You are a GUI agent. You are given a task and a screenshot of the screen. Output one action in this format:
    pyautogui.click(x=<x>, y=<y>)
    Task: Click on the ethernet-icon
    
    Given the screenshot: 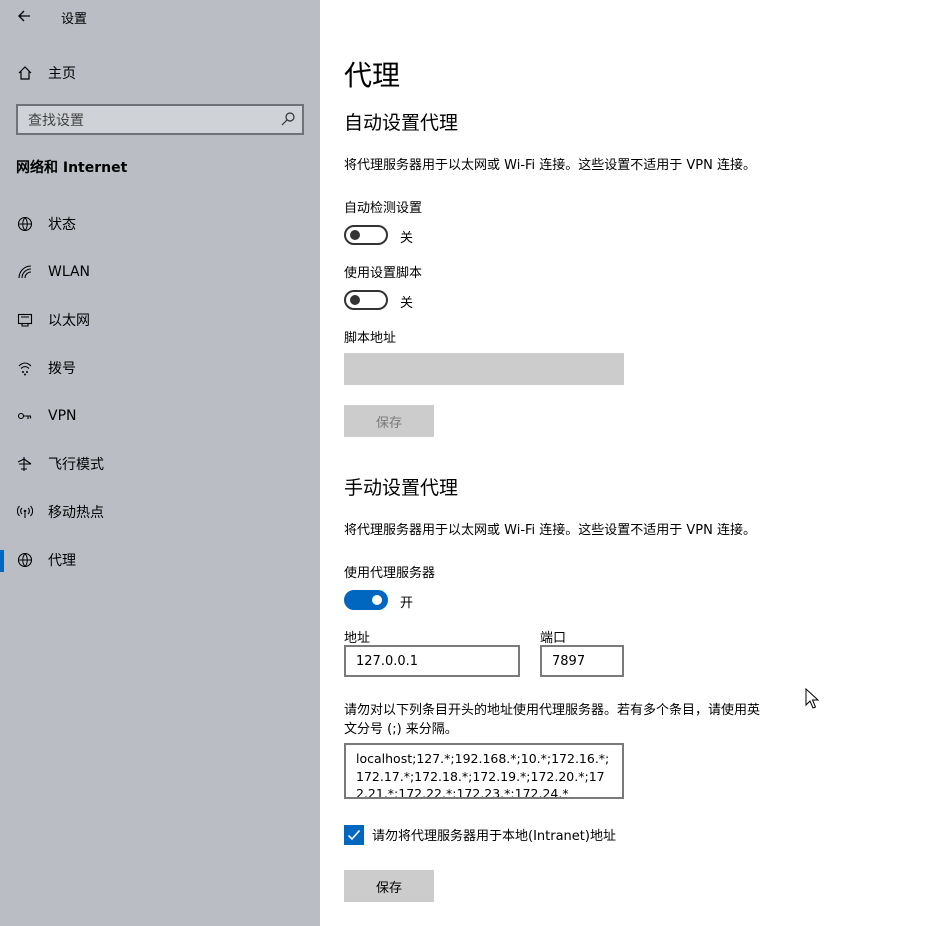 What is the action you would take?
    pyautogui.click(x=25, y=320)
    